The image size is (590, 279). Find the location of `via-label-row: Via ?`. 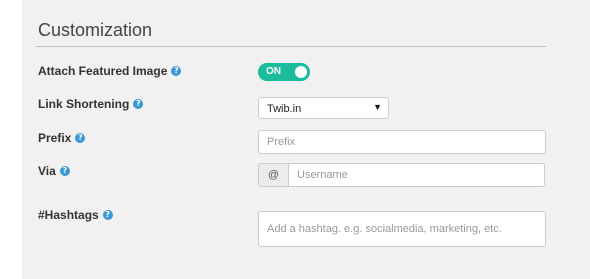

via-label-row: Via ? is located at coordinates (54, 171).